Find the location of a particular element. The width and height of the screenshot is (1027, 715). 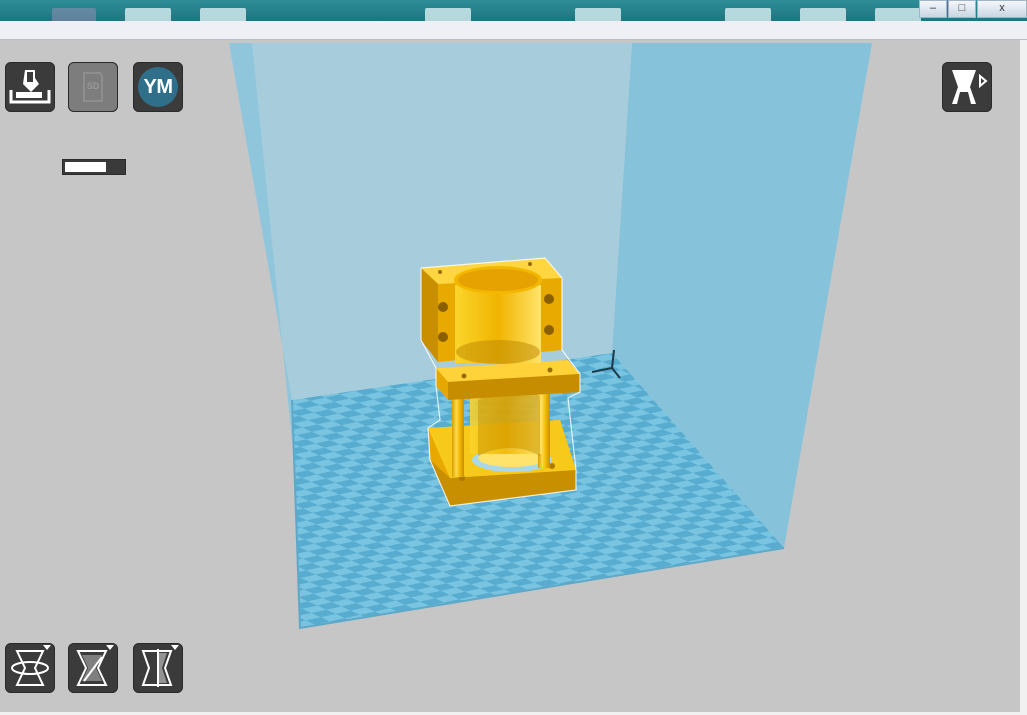

youmagine-button: YM is located at coordinates (158, 87).